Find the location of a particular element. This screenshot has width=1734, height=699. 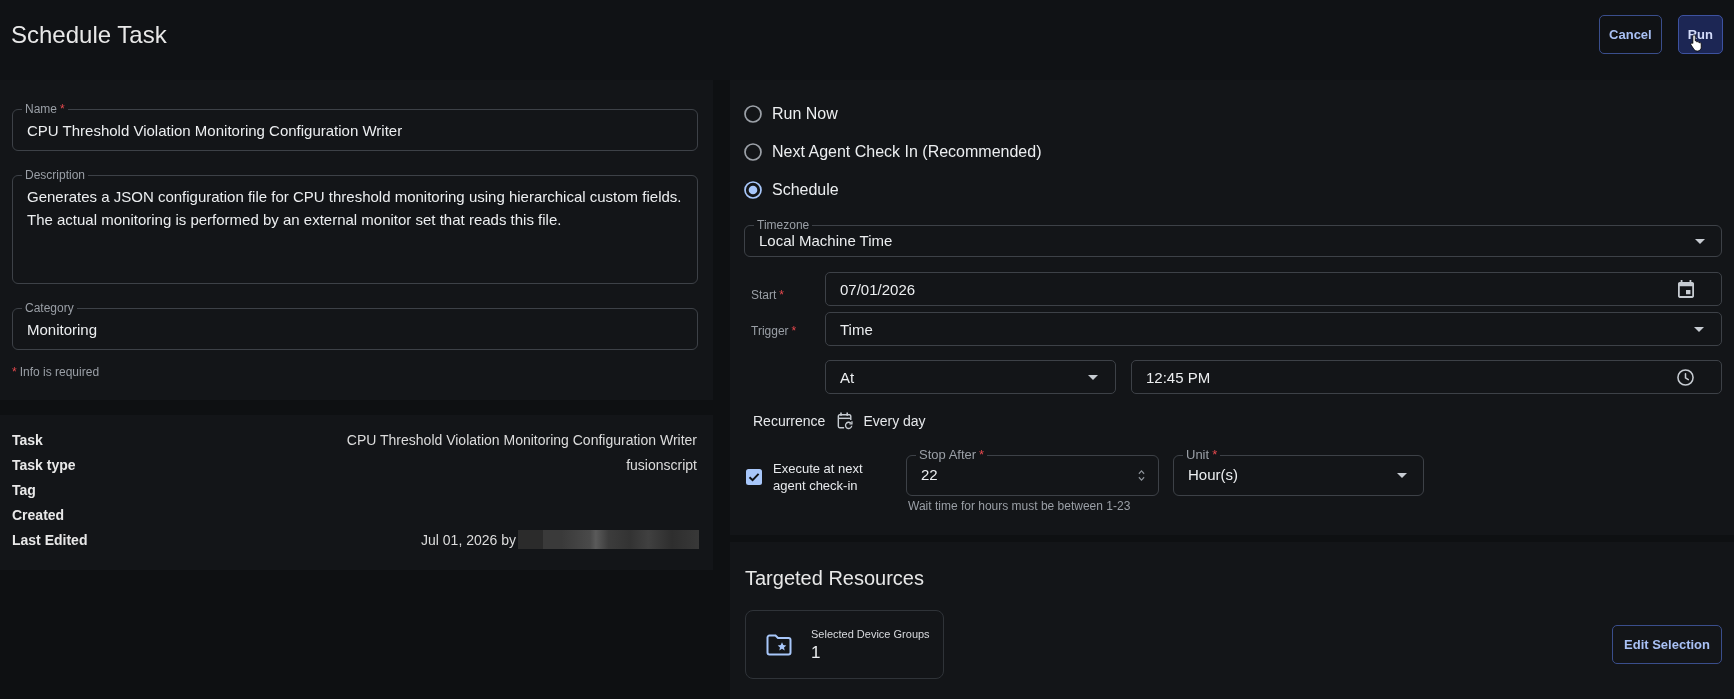

date-field: 07/01/2026 is located at coordinates (1273, 289).